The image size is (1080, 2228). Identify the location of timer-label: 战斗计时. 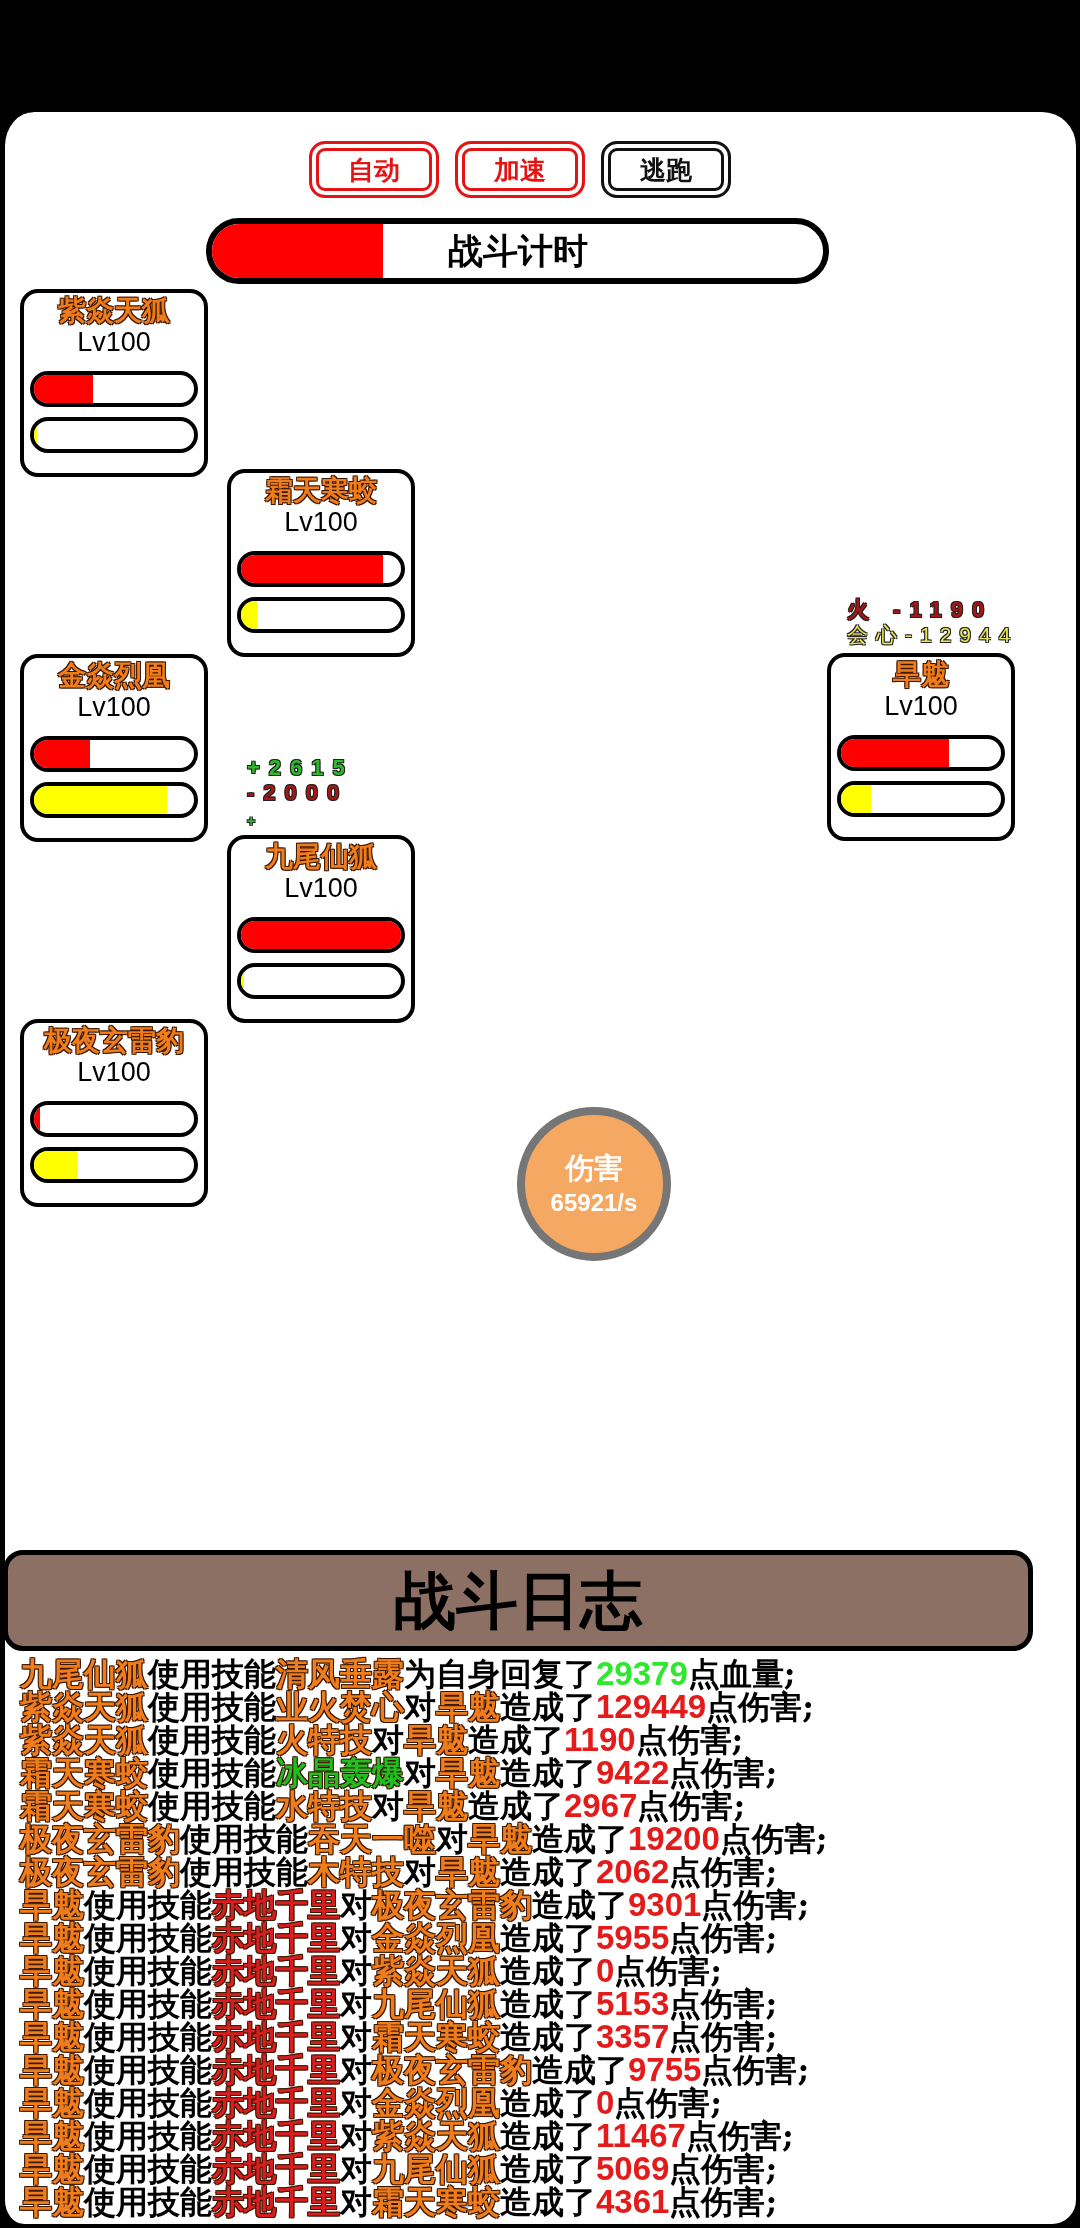
(517, 251).